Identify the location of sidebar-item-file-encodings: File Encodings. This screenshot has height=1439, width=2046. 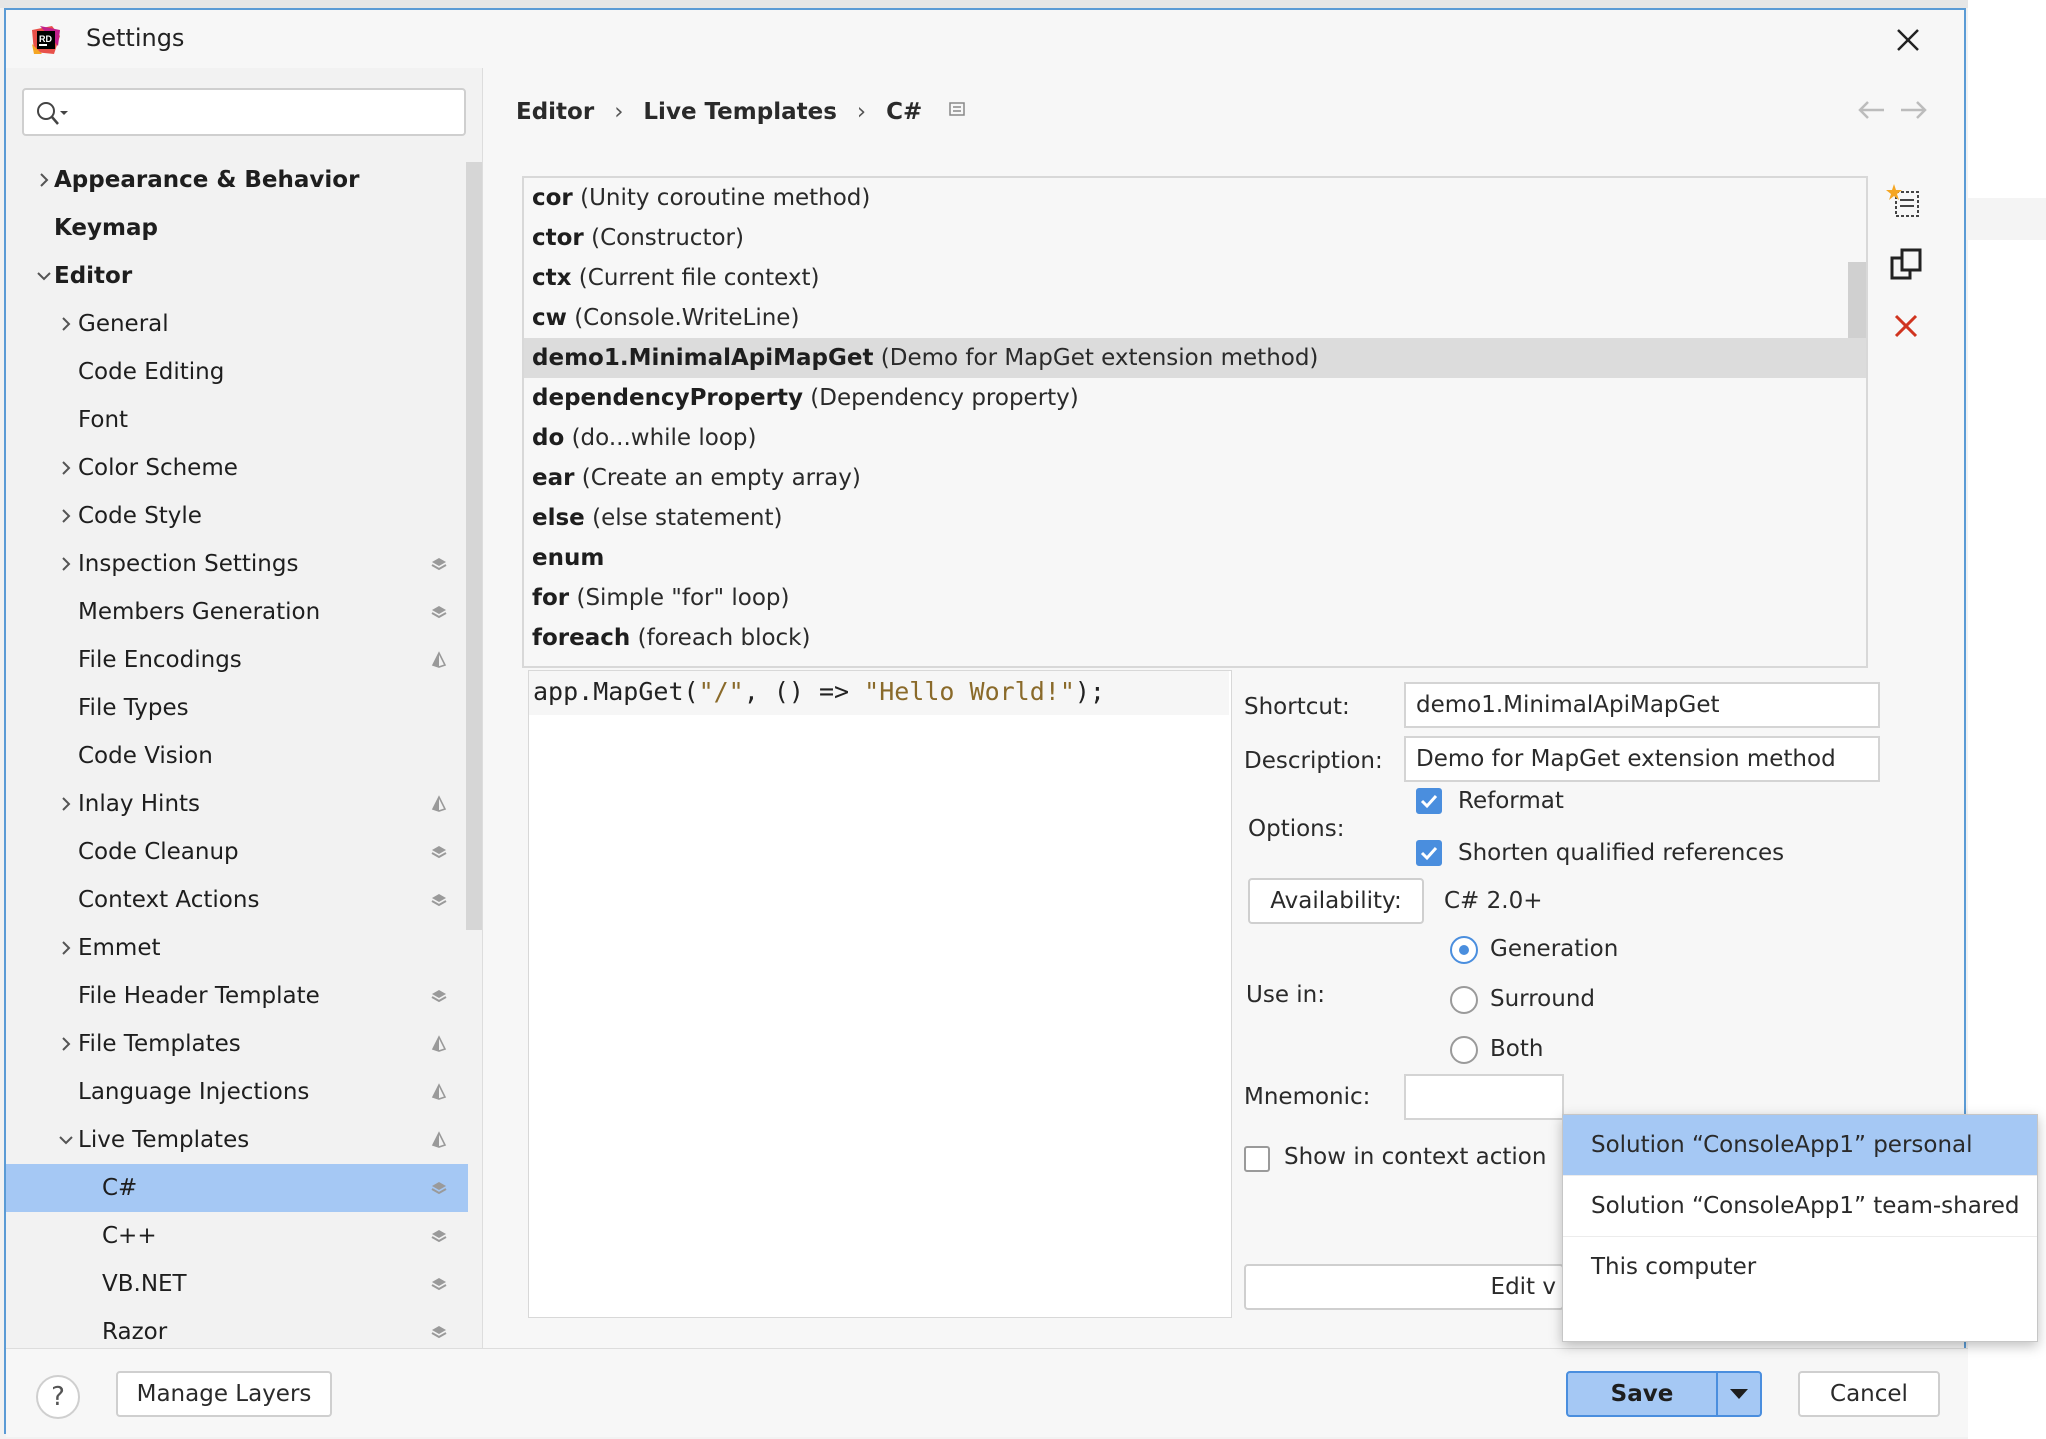
(237, 660).